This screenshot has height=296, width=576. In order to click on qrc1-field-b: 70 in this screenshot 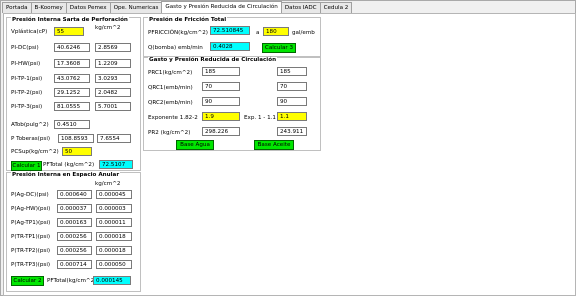, I will do `click(292, 86)`.